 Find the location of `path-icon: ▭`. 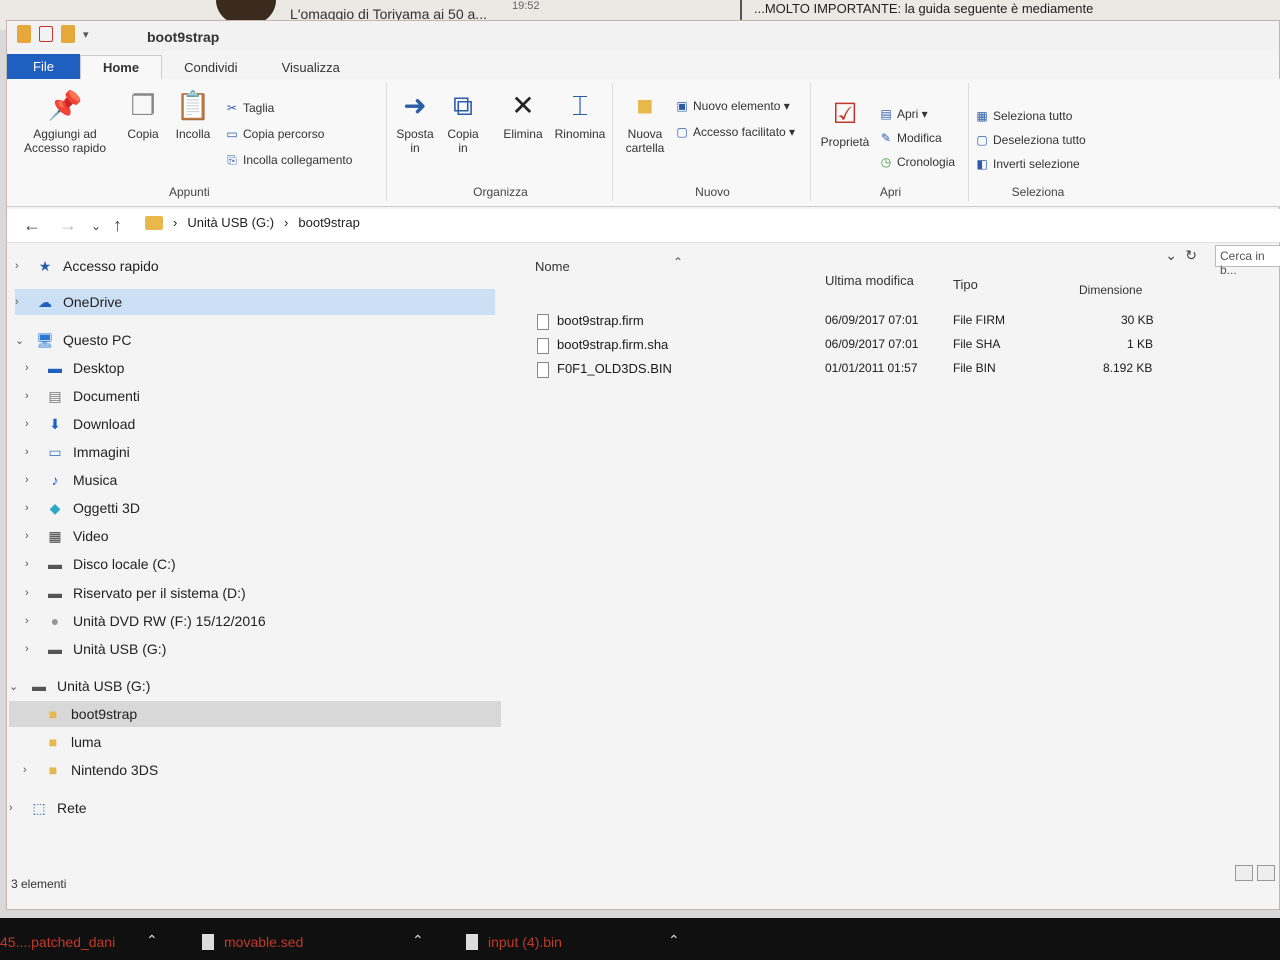

path-icon: ▭ is located at coordinates (232, 134).